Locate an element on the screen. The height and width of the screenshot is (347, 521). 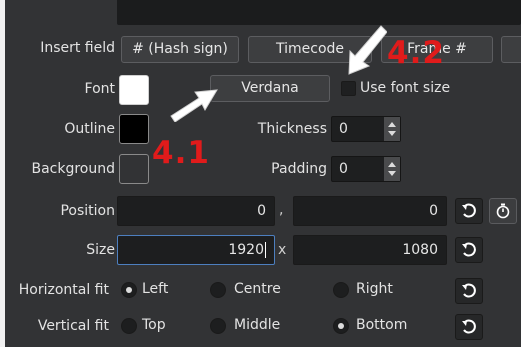
vertical-fit-label: Vertical fit is located at coordinates (73, 326).